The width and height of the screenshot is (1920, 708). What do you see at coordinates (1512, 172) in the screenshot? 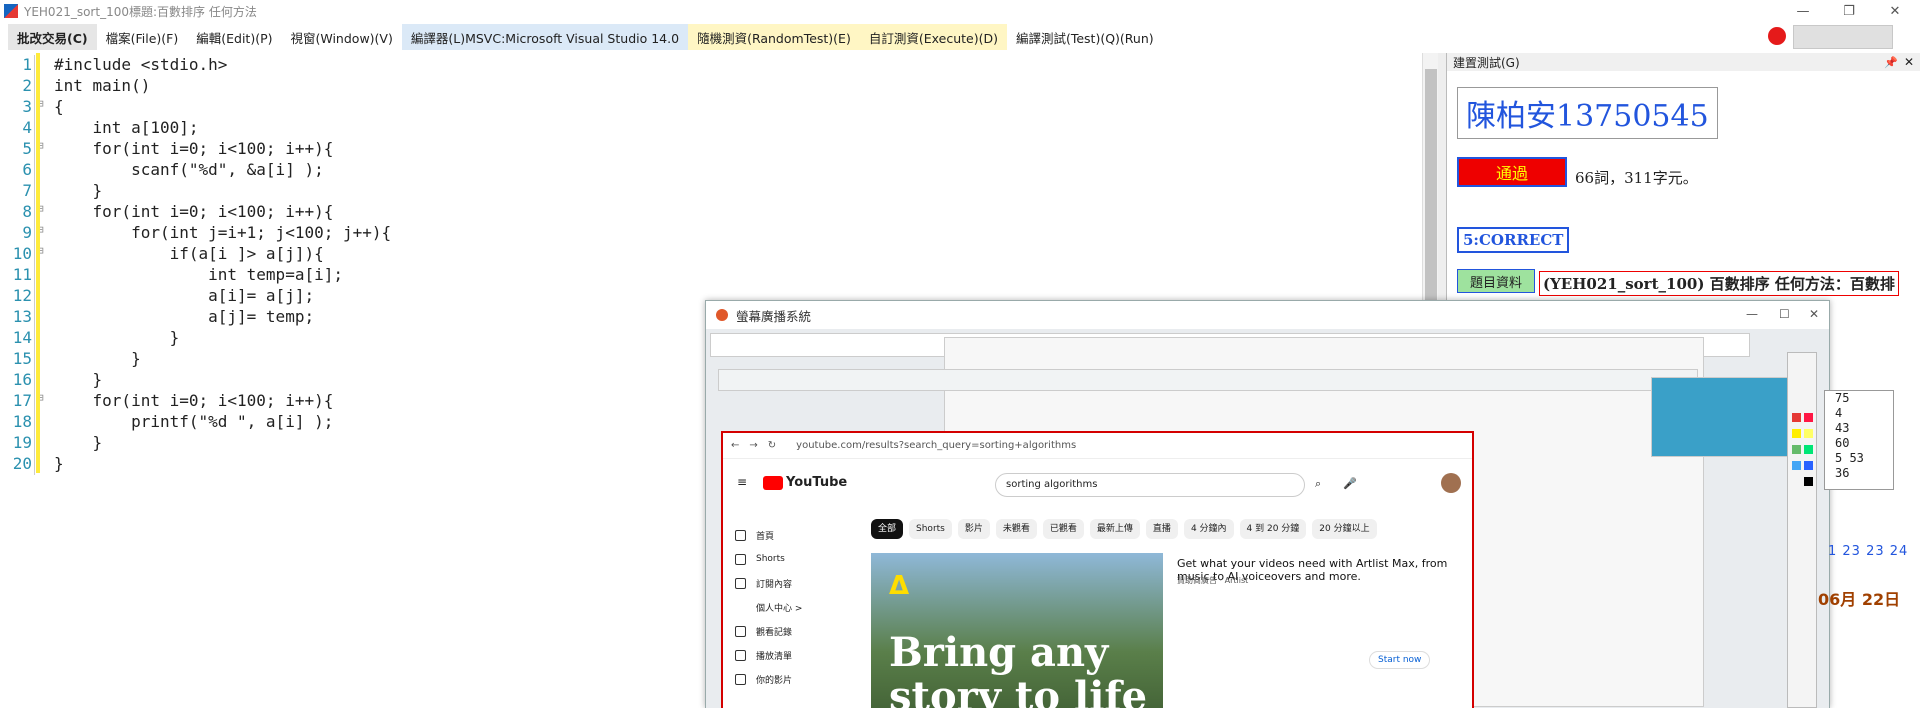
I see `pass-badge: 通過` at bounding box center [1512, 172].